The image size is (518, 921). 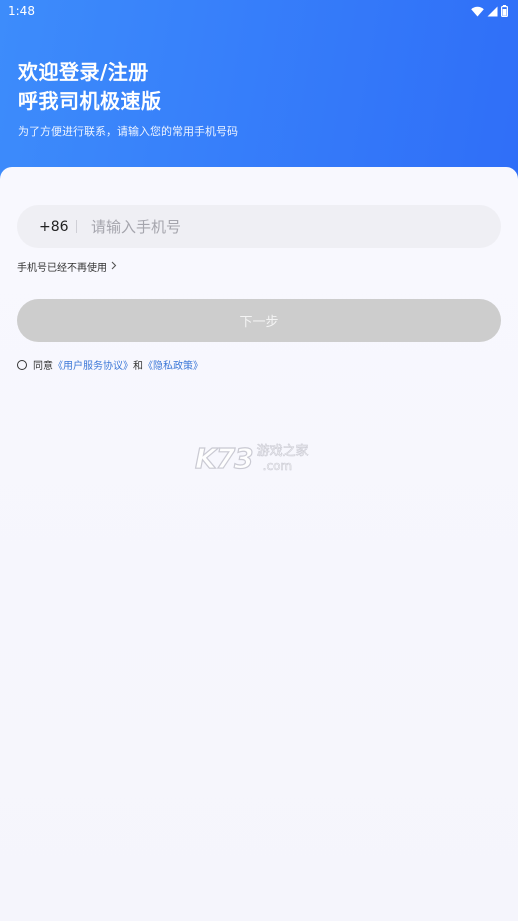 I want to click on watermark-cn: 游戏之家, so click(x=282, y=451).